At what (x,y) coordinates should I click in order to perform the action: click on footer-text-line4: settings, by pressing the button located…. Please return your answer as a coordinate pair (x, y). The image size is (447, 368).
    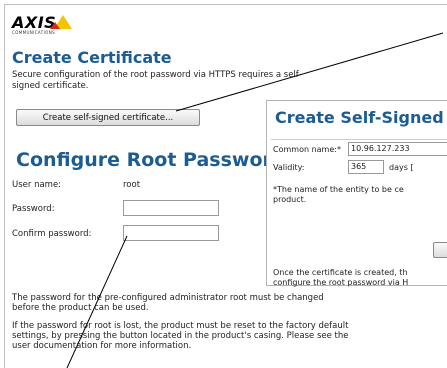
    Looking at the image, I should click on (180, 336).